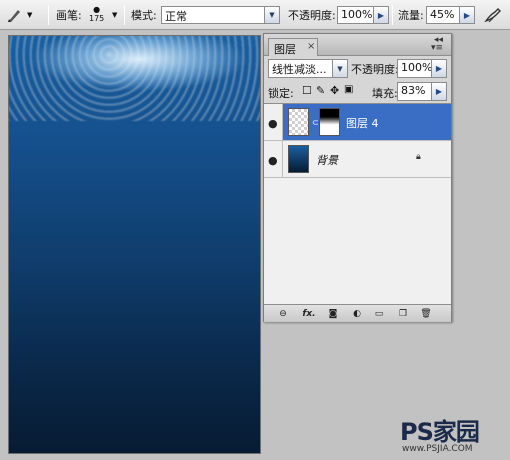  Describe the element at coordinates (333, 314) in the screenshot. I see `add-mask-icon: ◙` at that location.